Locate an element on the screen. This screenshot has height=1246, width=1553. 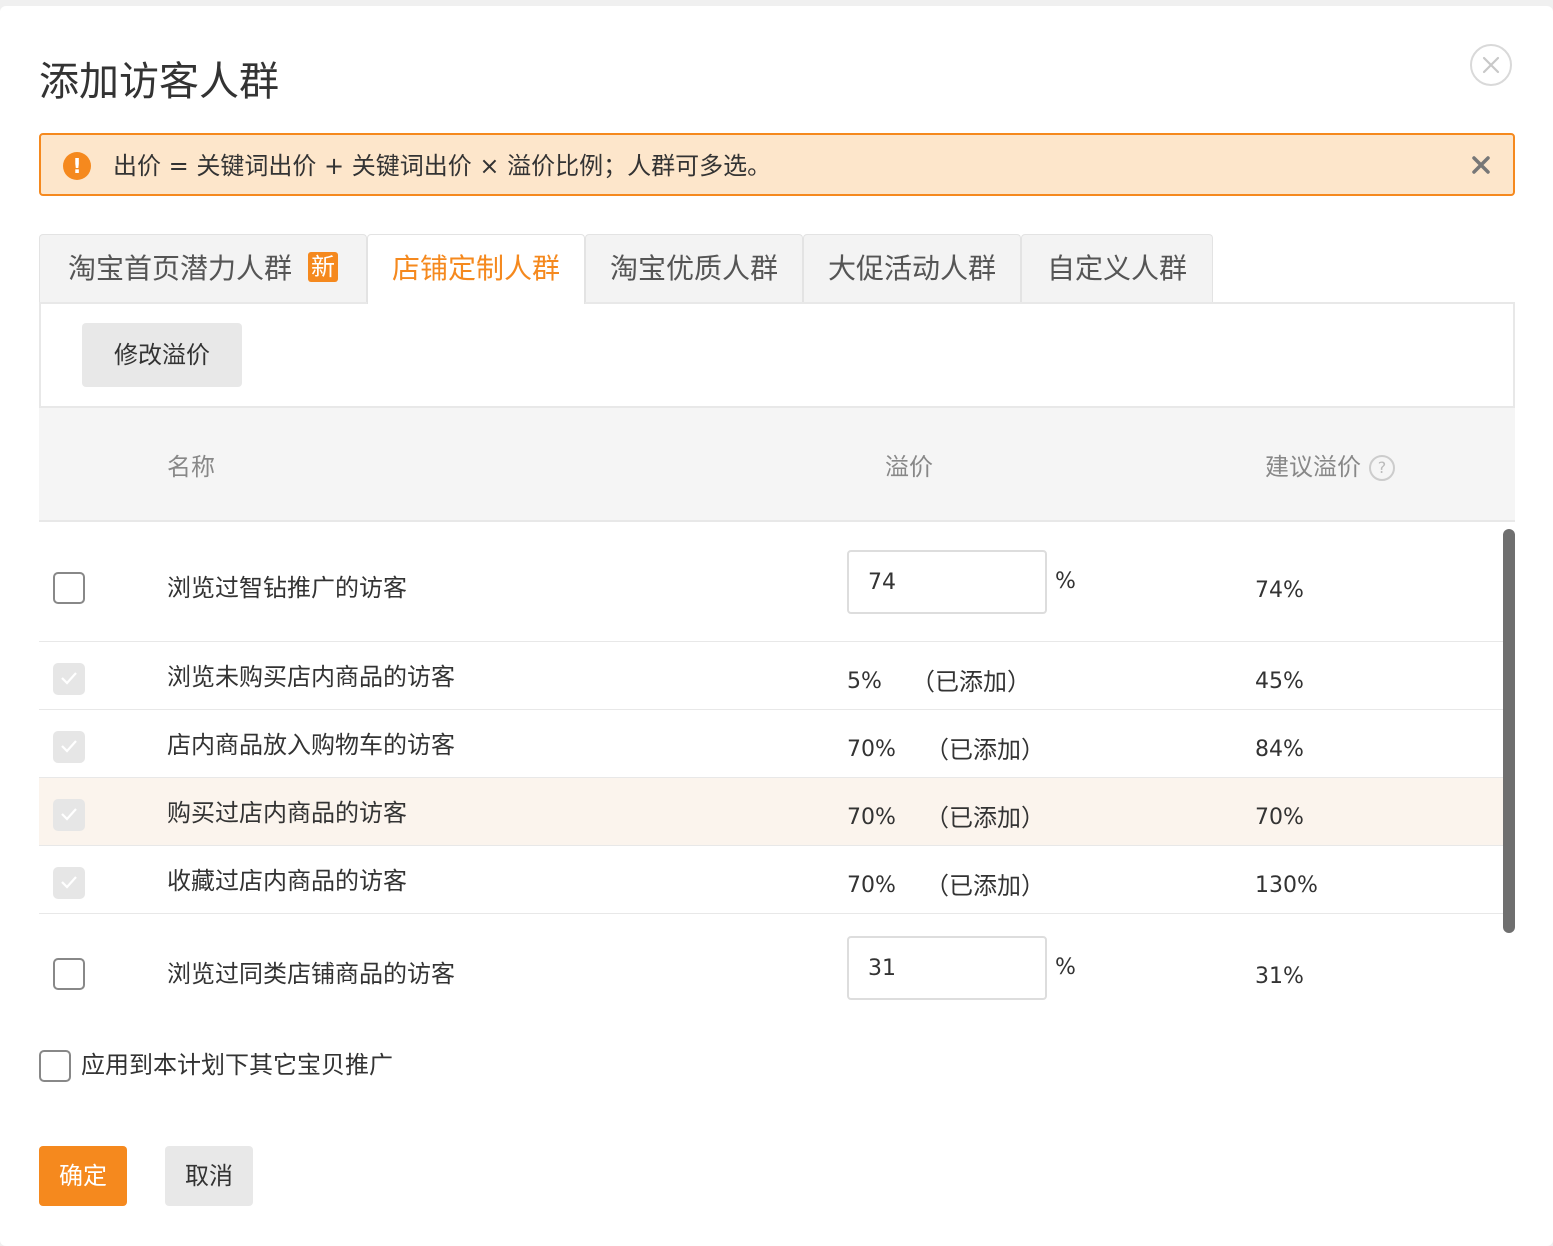
tab-panel: 修改溢价 is located at coordinates (777, 355).